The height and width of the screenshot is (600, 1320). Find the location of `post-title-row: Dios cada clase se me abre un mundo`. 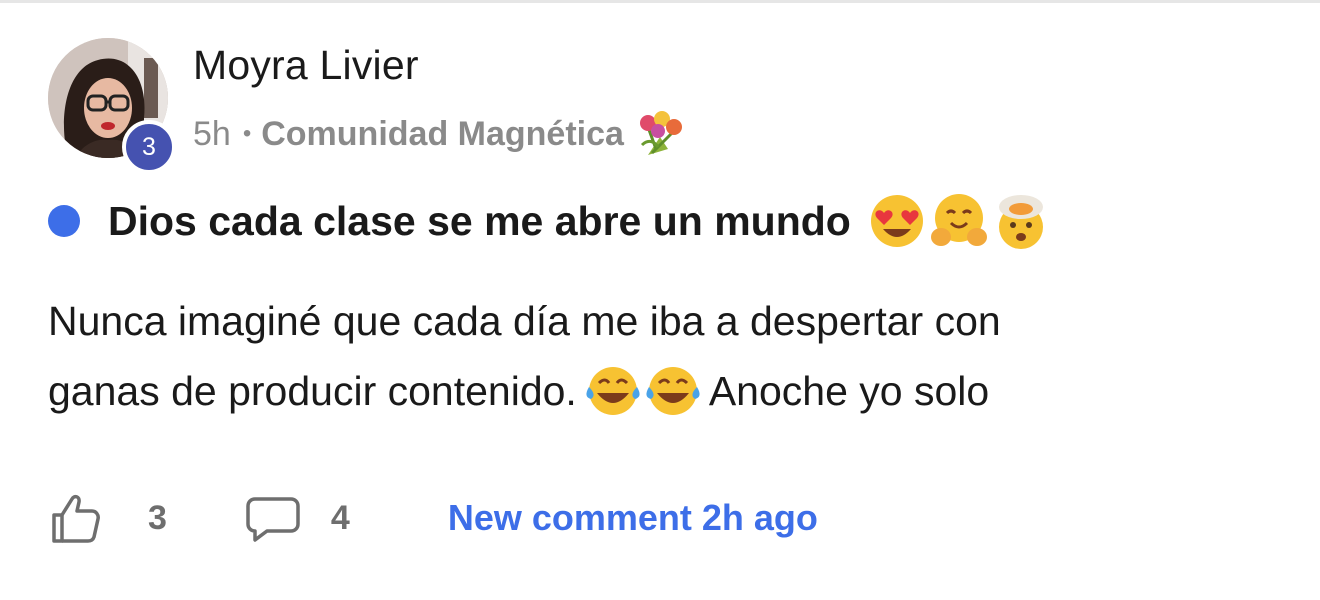

post-title-row: Dios cada clase se me abre un mundo is located at coordinates (550, 221).